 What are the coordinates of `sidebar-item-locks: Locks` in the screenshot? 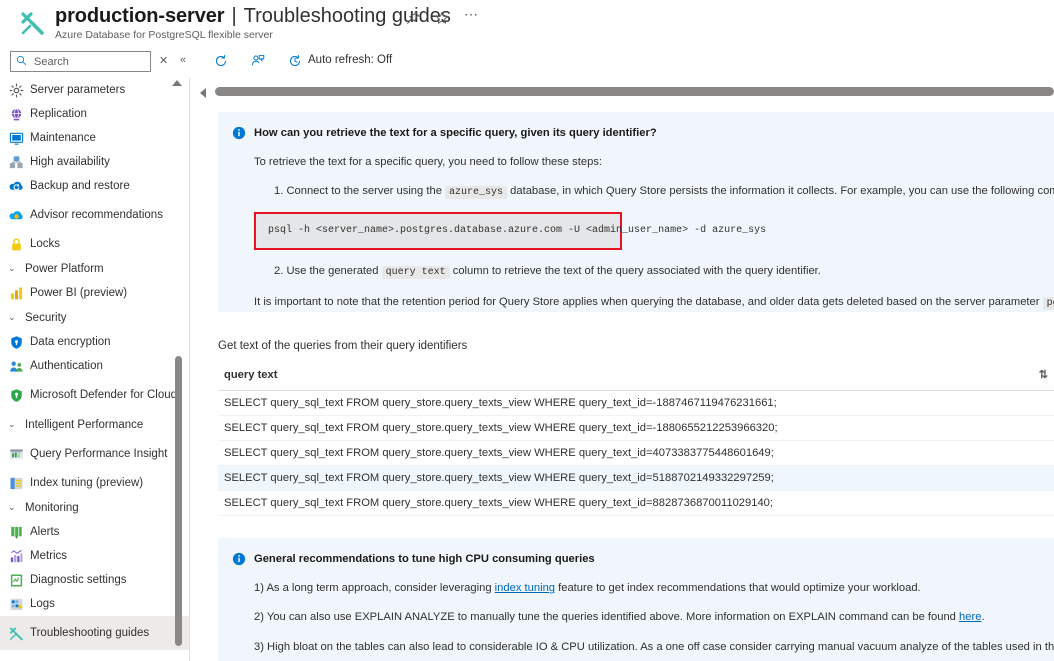 It's located at (94, 244).